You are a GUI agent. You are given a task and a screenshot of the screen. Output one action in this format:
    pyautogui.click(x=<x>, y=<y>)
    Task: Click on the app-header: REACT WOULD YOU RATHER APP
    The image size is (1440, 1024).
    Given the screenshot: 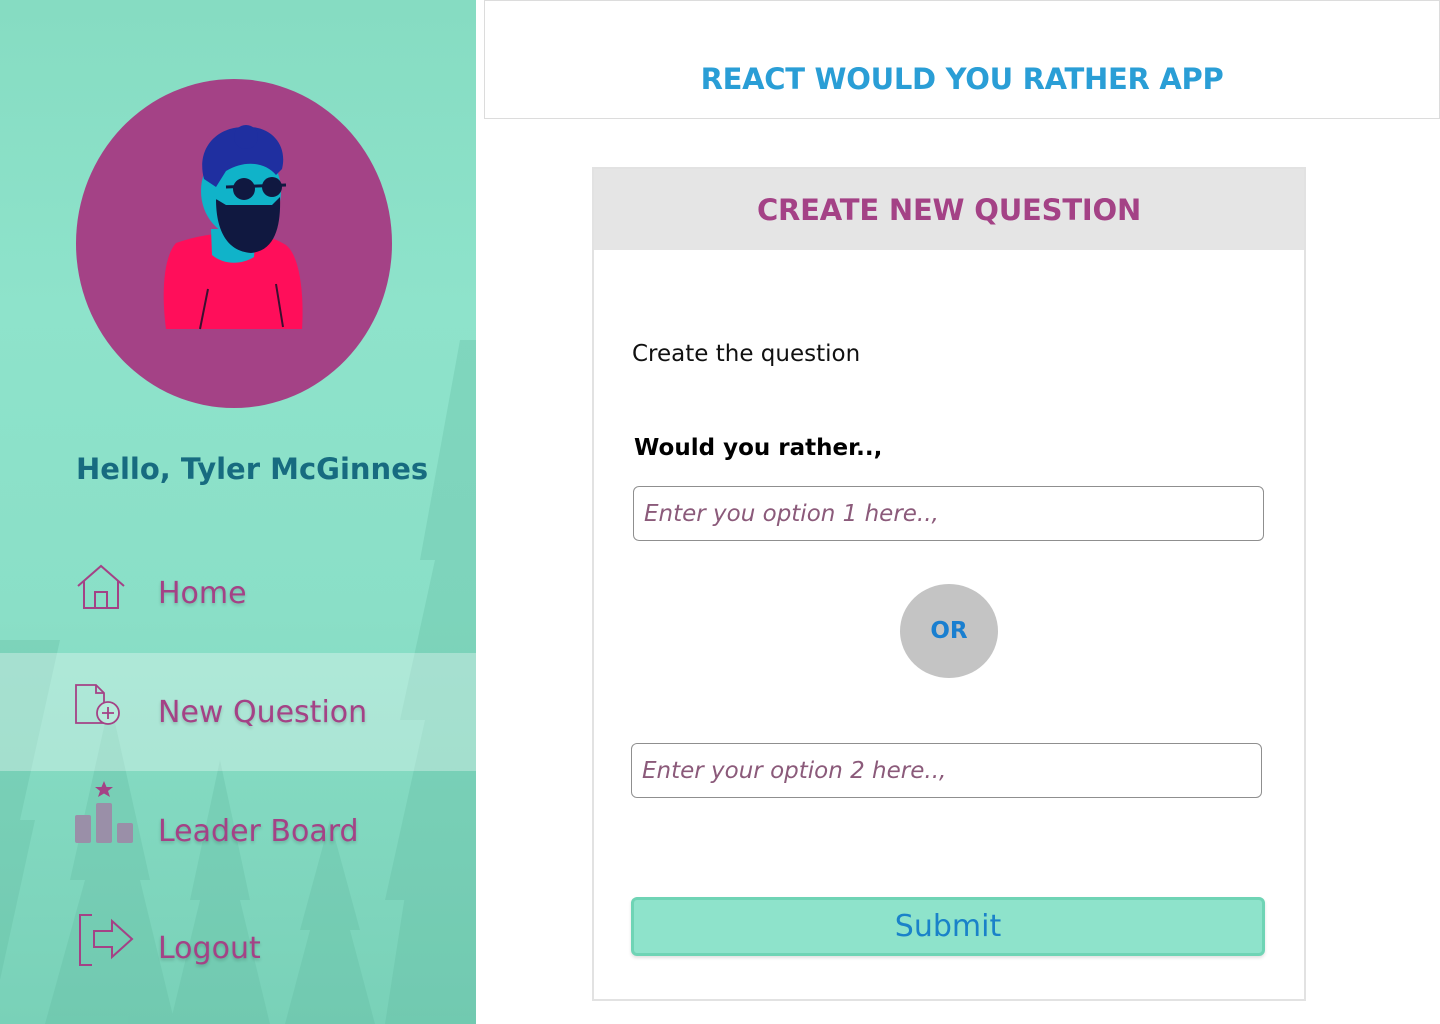 What is the action you would take?
    pyautogui.click(x=962, y=59)
    